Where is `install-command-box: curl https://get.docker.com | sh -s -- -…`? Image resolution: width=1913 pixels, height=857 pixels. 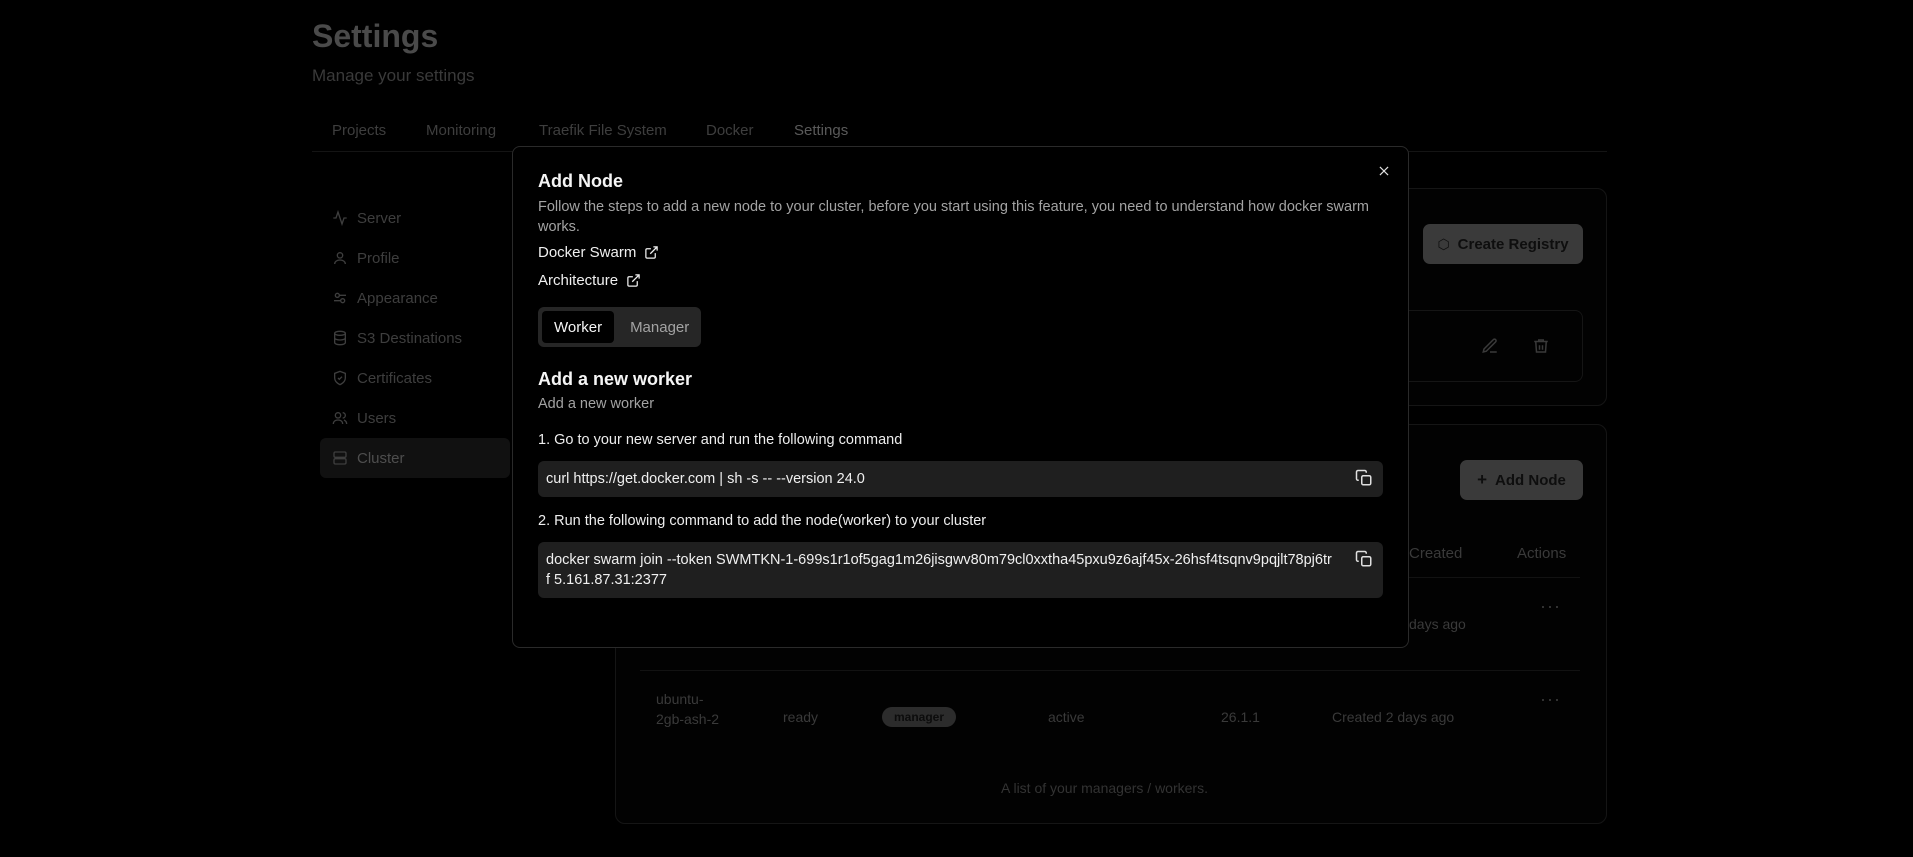 install-command-box: curl https://get.docker.com | sh -s -- -… is located at coordinates (960, 479).